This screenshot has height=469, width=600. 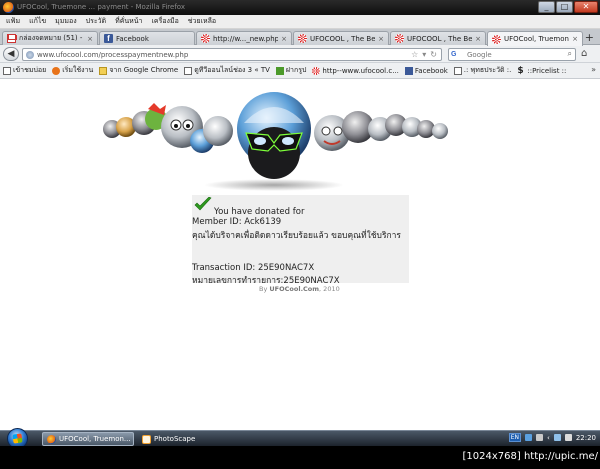 I want to click on bookmark-label: ::Pricelist ::, so click(x=547, y=70).